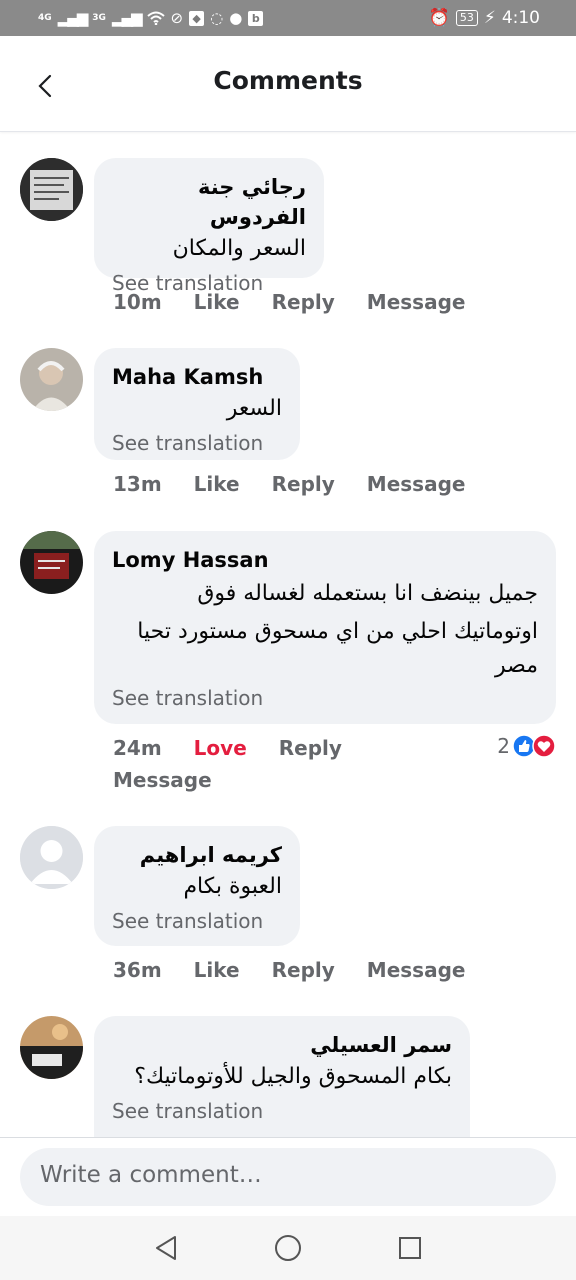 The width and height of the screenshot is (576, 1280). I want to click on default-avatar-icon, so click(51, 857).